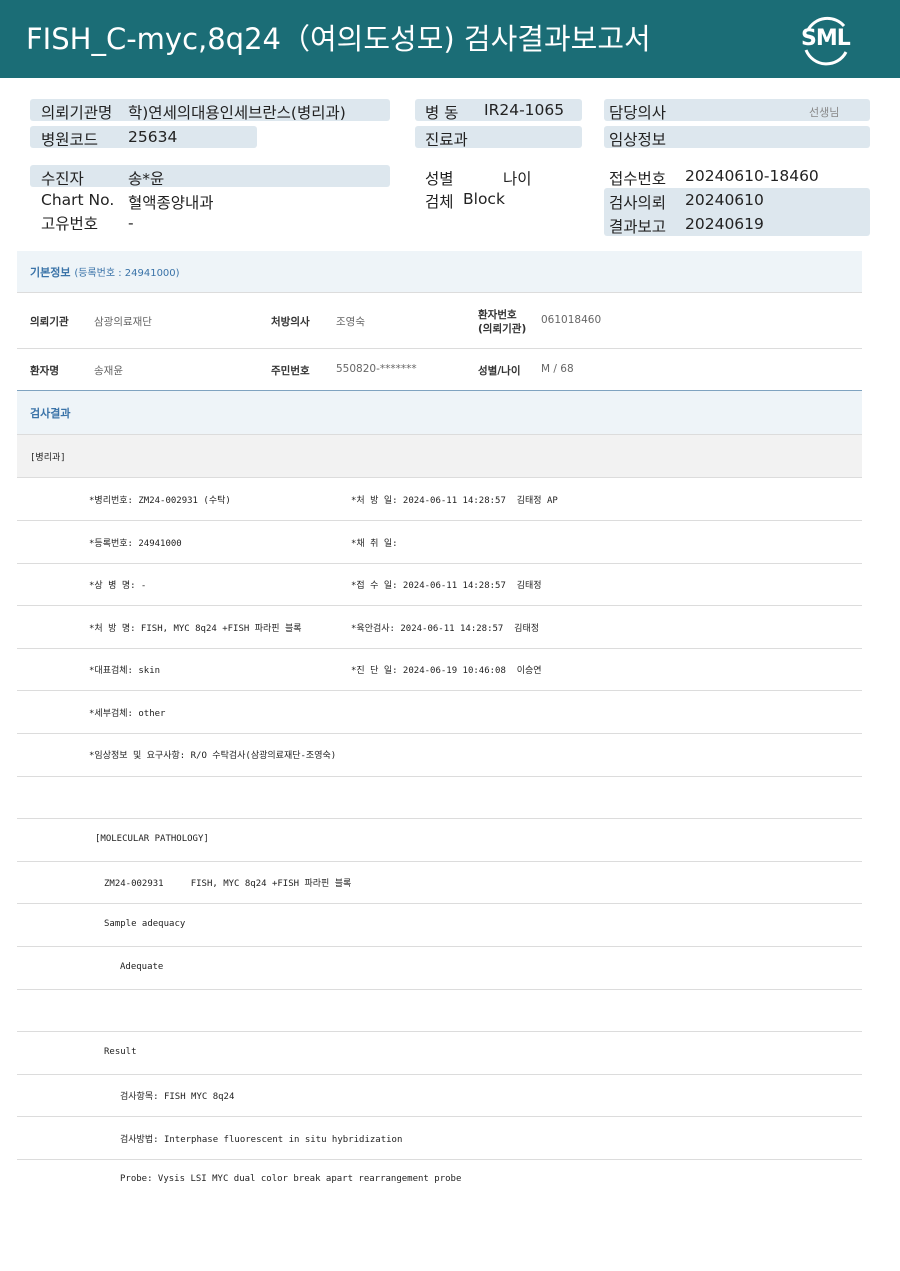  I want to click on result-line: *세부검체: other, so click(127, 714).